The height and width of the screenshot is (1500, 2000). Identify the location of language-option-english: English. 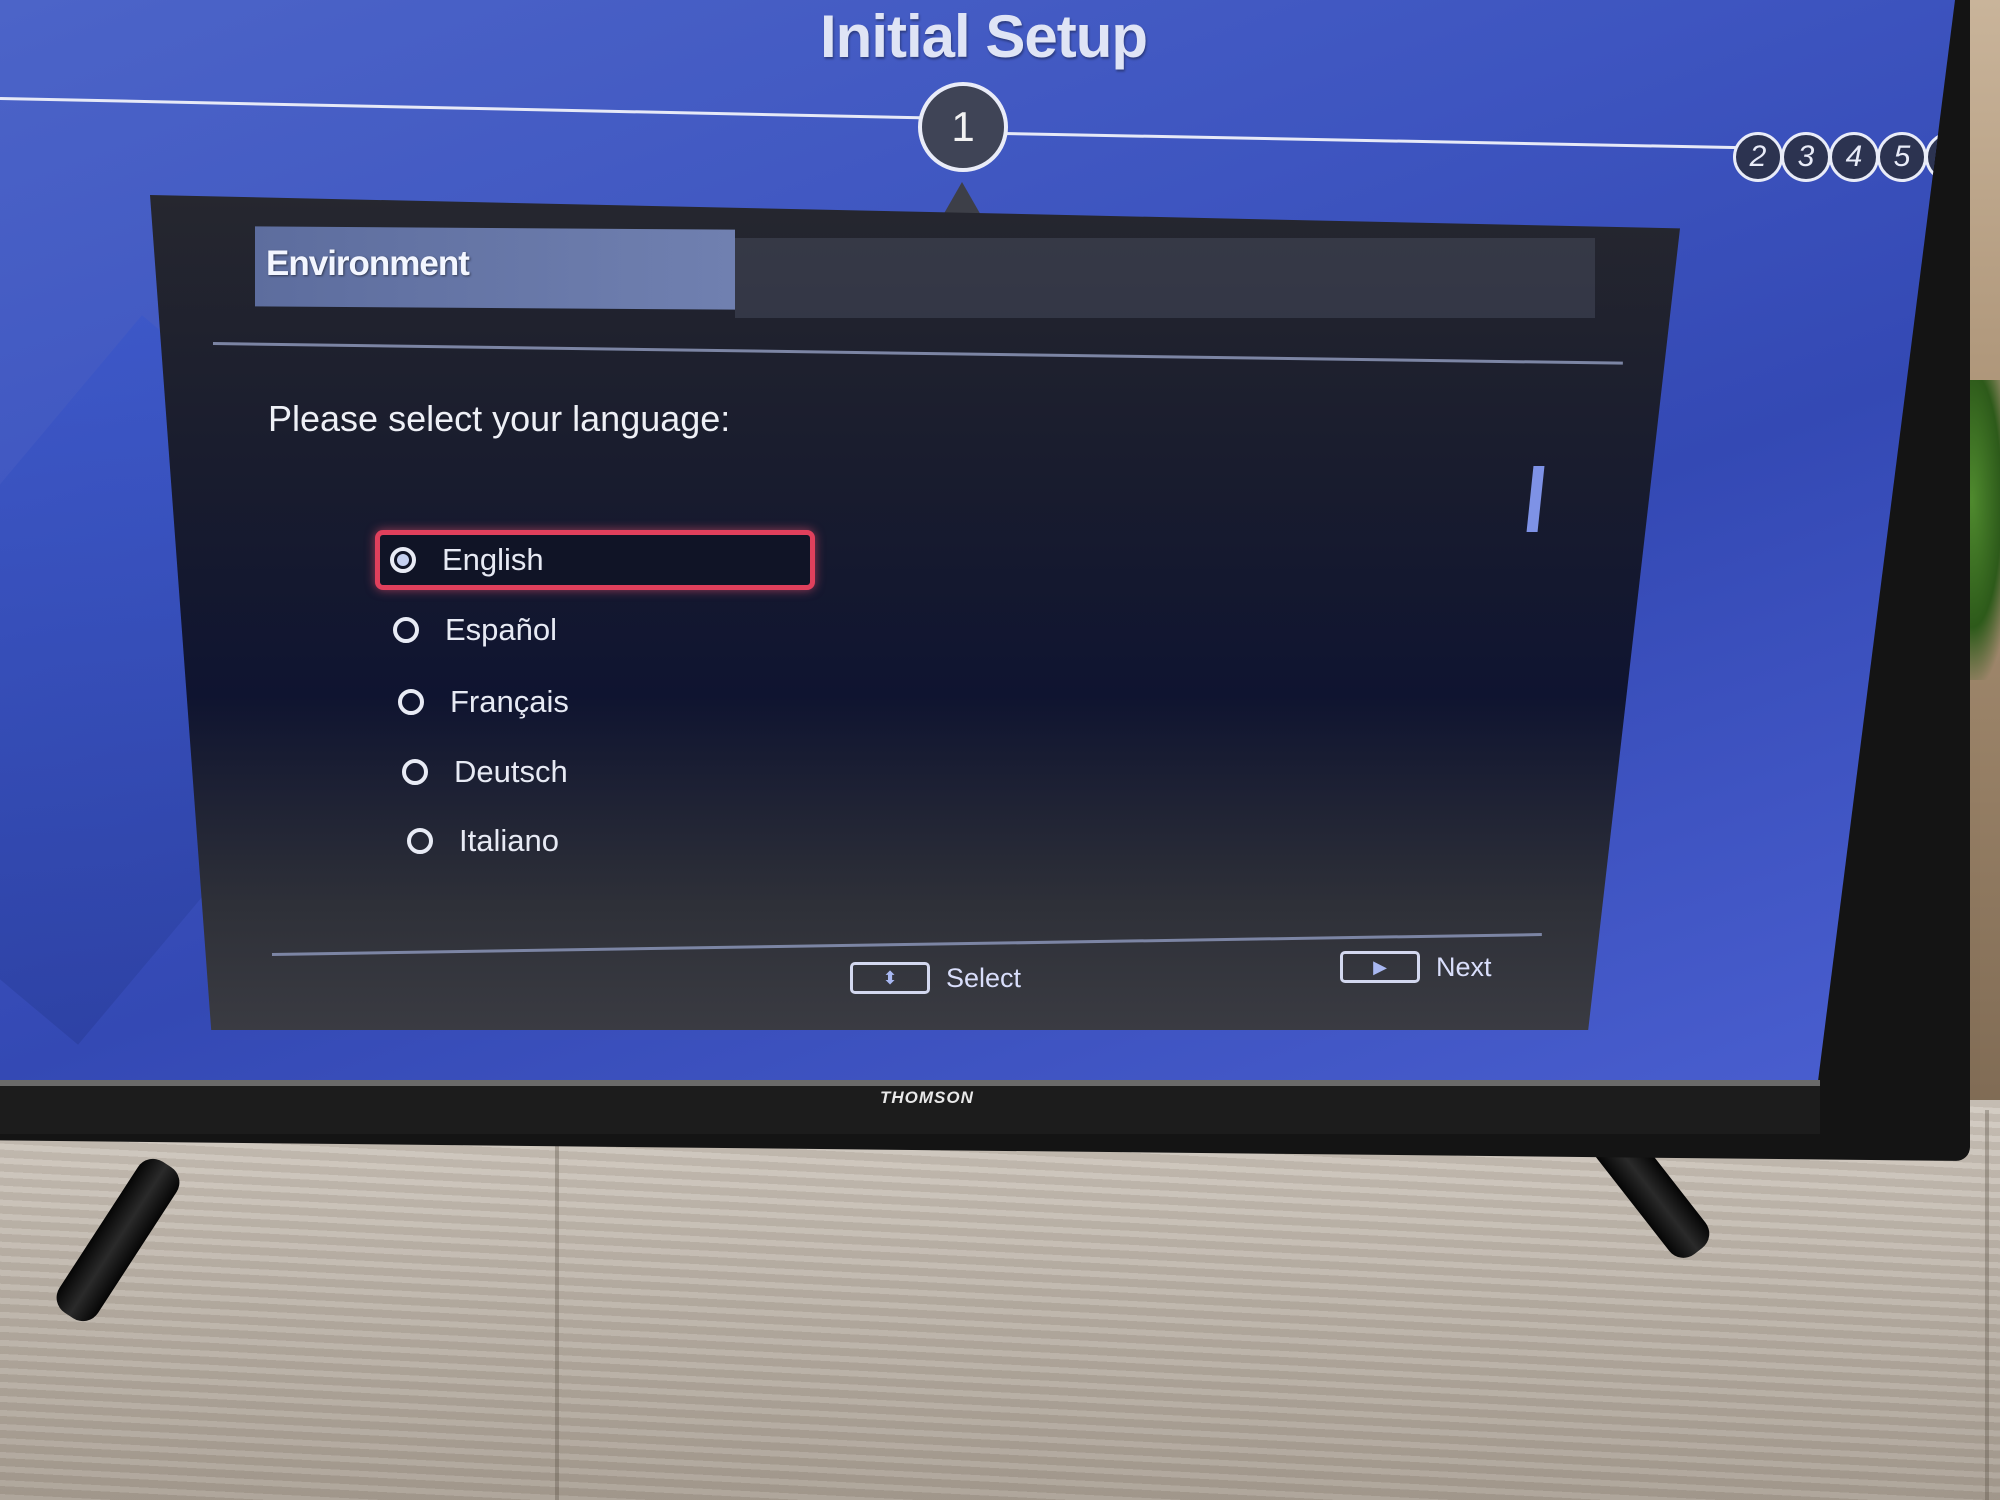
(595, 560).